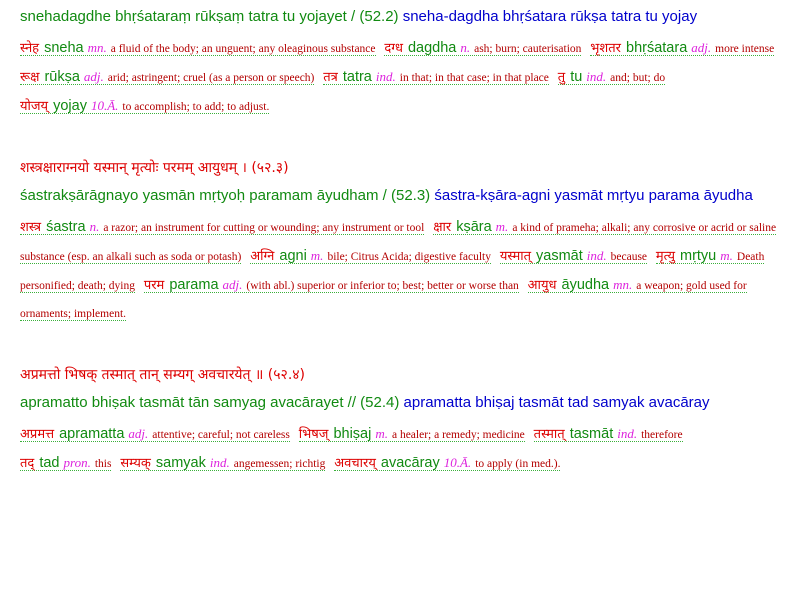 This screenshot has height=612, width=790. Describe the element at coordinates (629, 257) in the screenshot. I see `word-definition: because` at that location.